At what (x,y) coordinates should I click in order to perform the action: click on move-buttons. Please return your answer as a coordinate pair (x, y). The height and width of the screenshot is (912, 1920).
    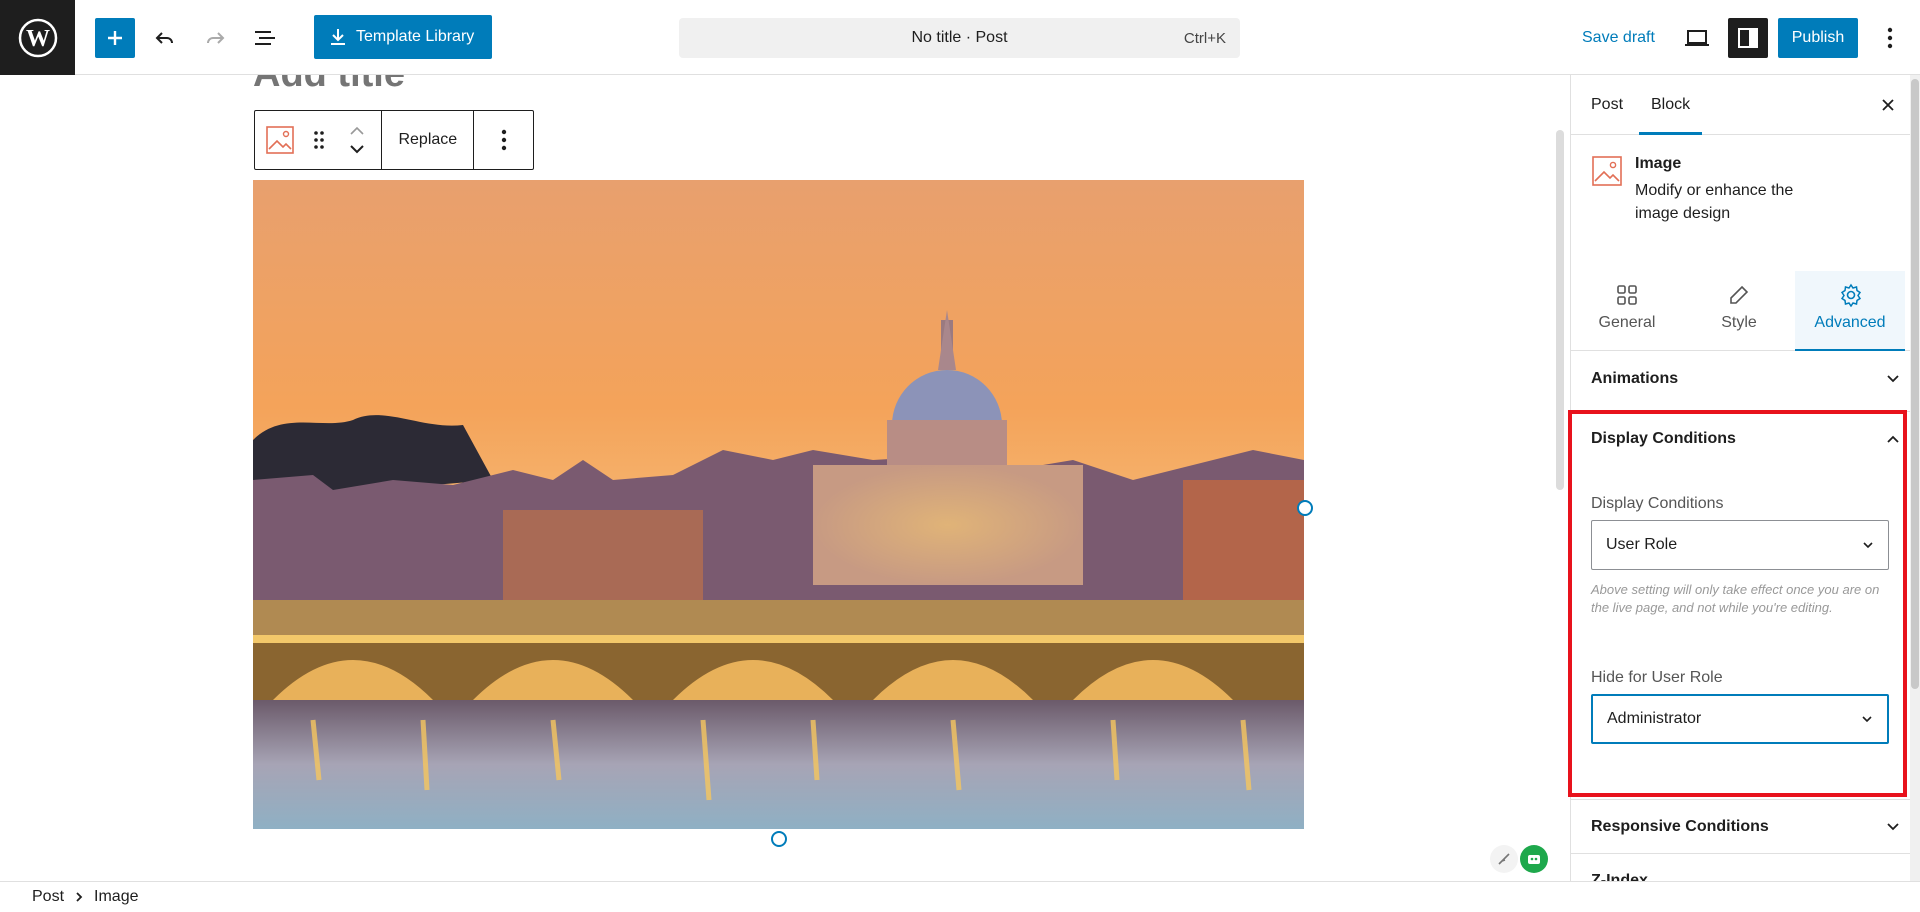
    Looking at the image, I should click on (358, 140).